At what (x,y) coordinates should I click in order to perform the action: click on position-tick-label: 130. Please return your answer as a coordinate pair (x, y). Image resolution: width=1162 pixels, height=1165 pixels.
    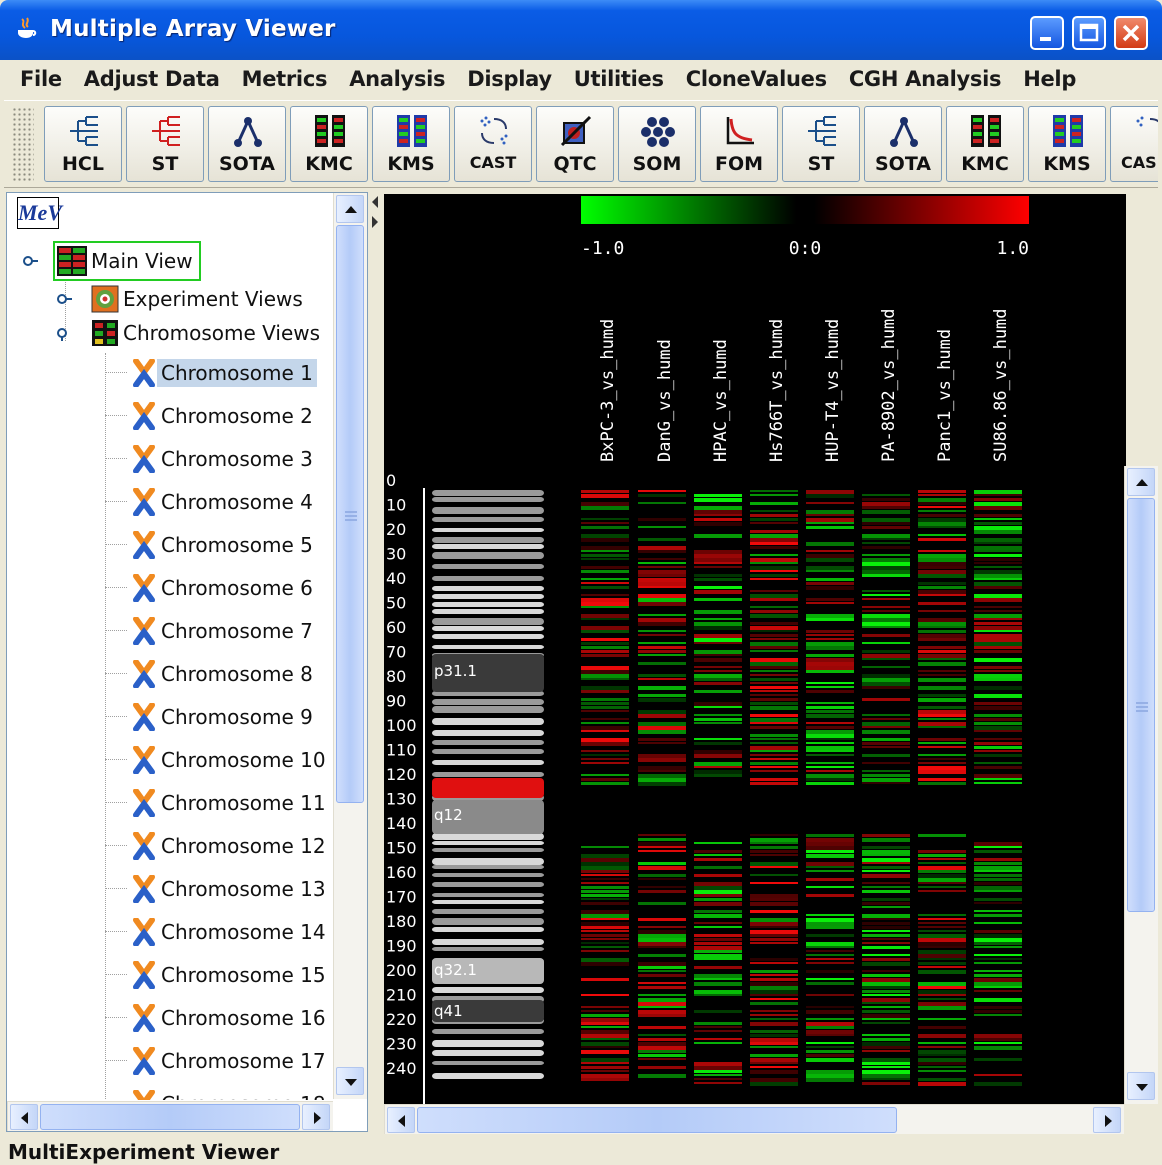
    Looking at the image, I should click on (401, 799).